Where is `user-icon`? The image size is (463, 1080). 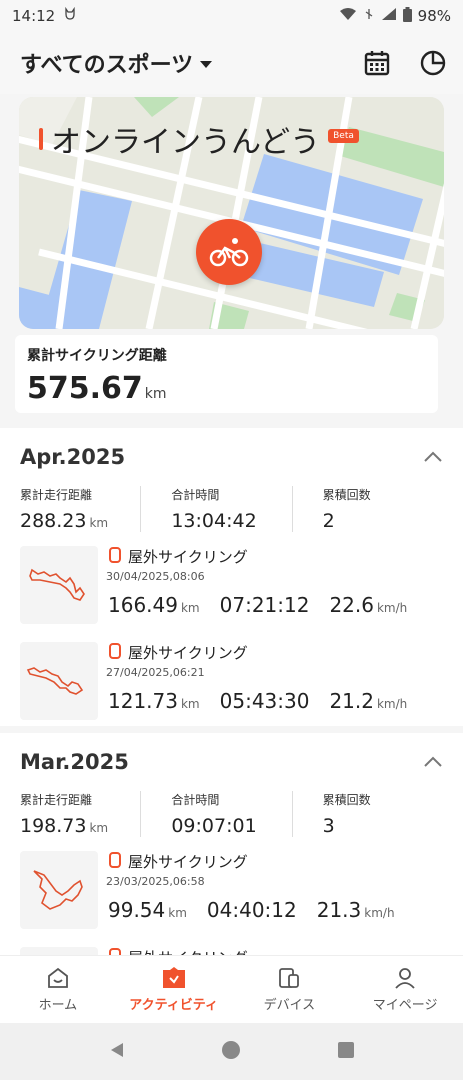
user-icon is located at coordinates (405, 978).